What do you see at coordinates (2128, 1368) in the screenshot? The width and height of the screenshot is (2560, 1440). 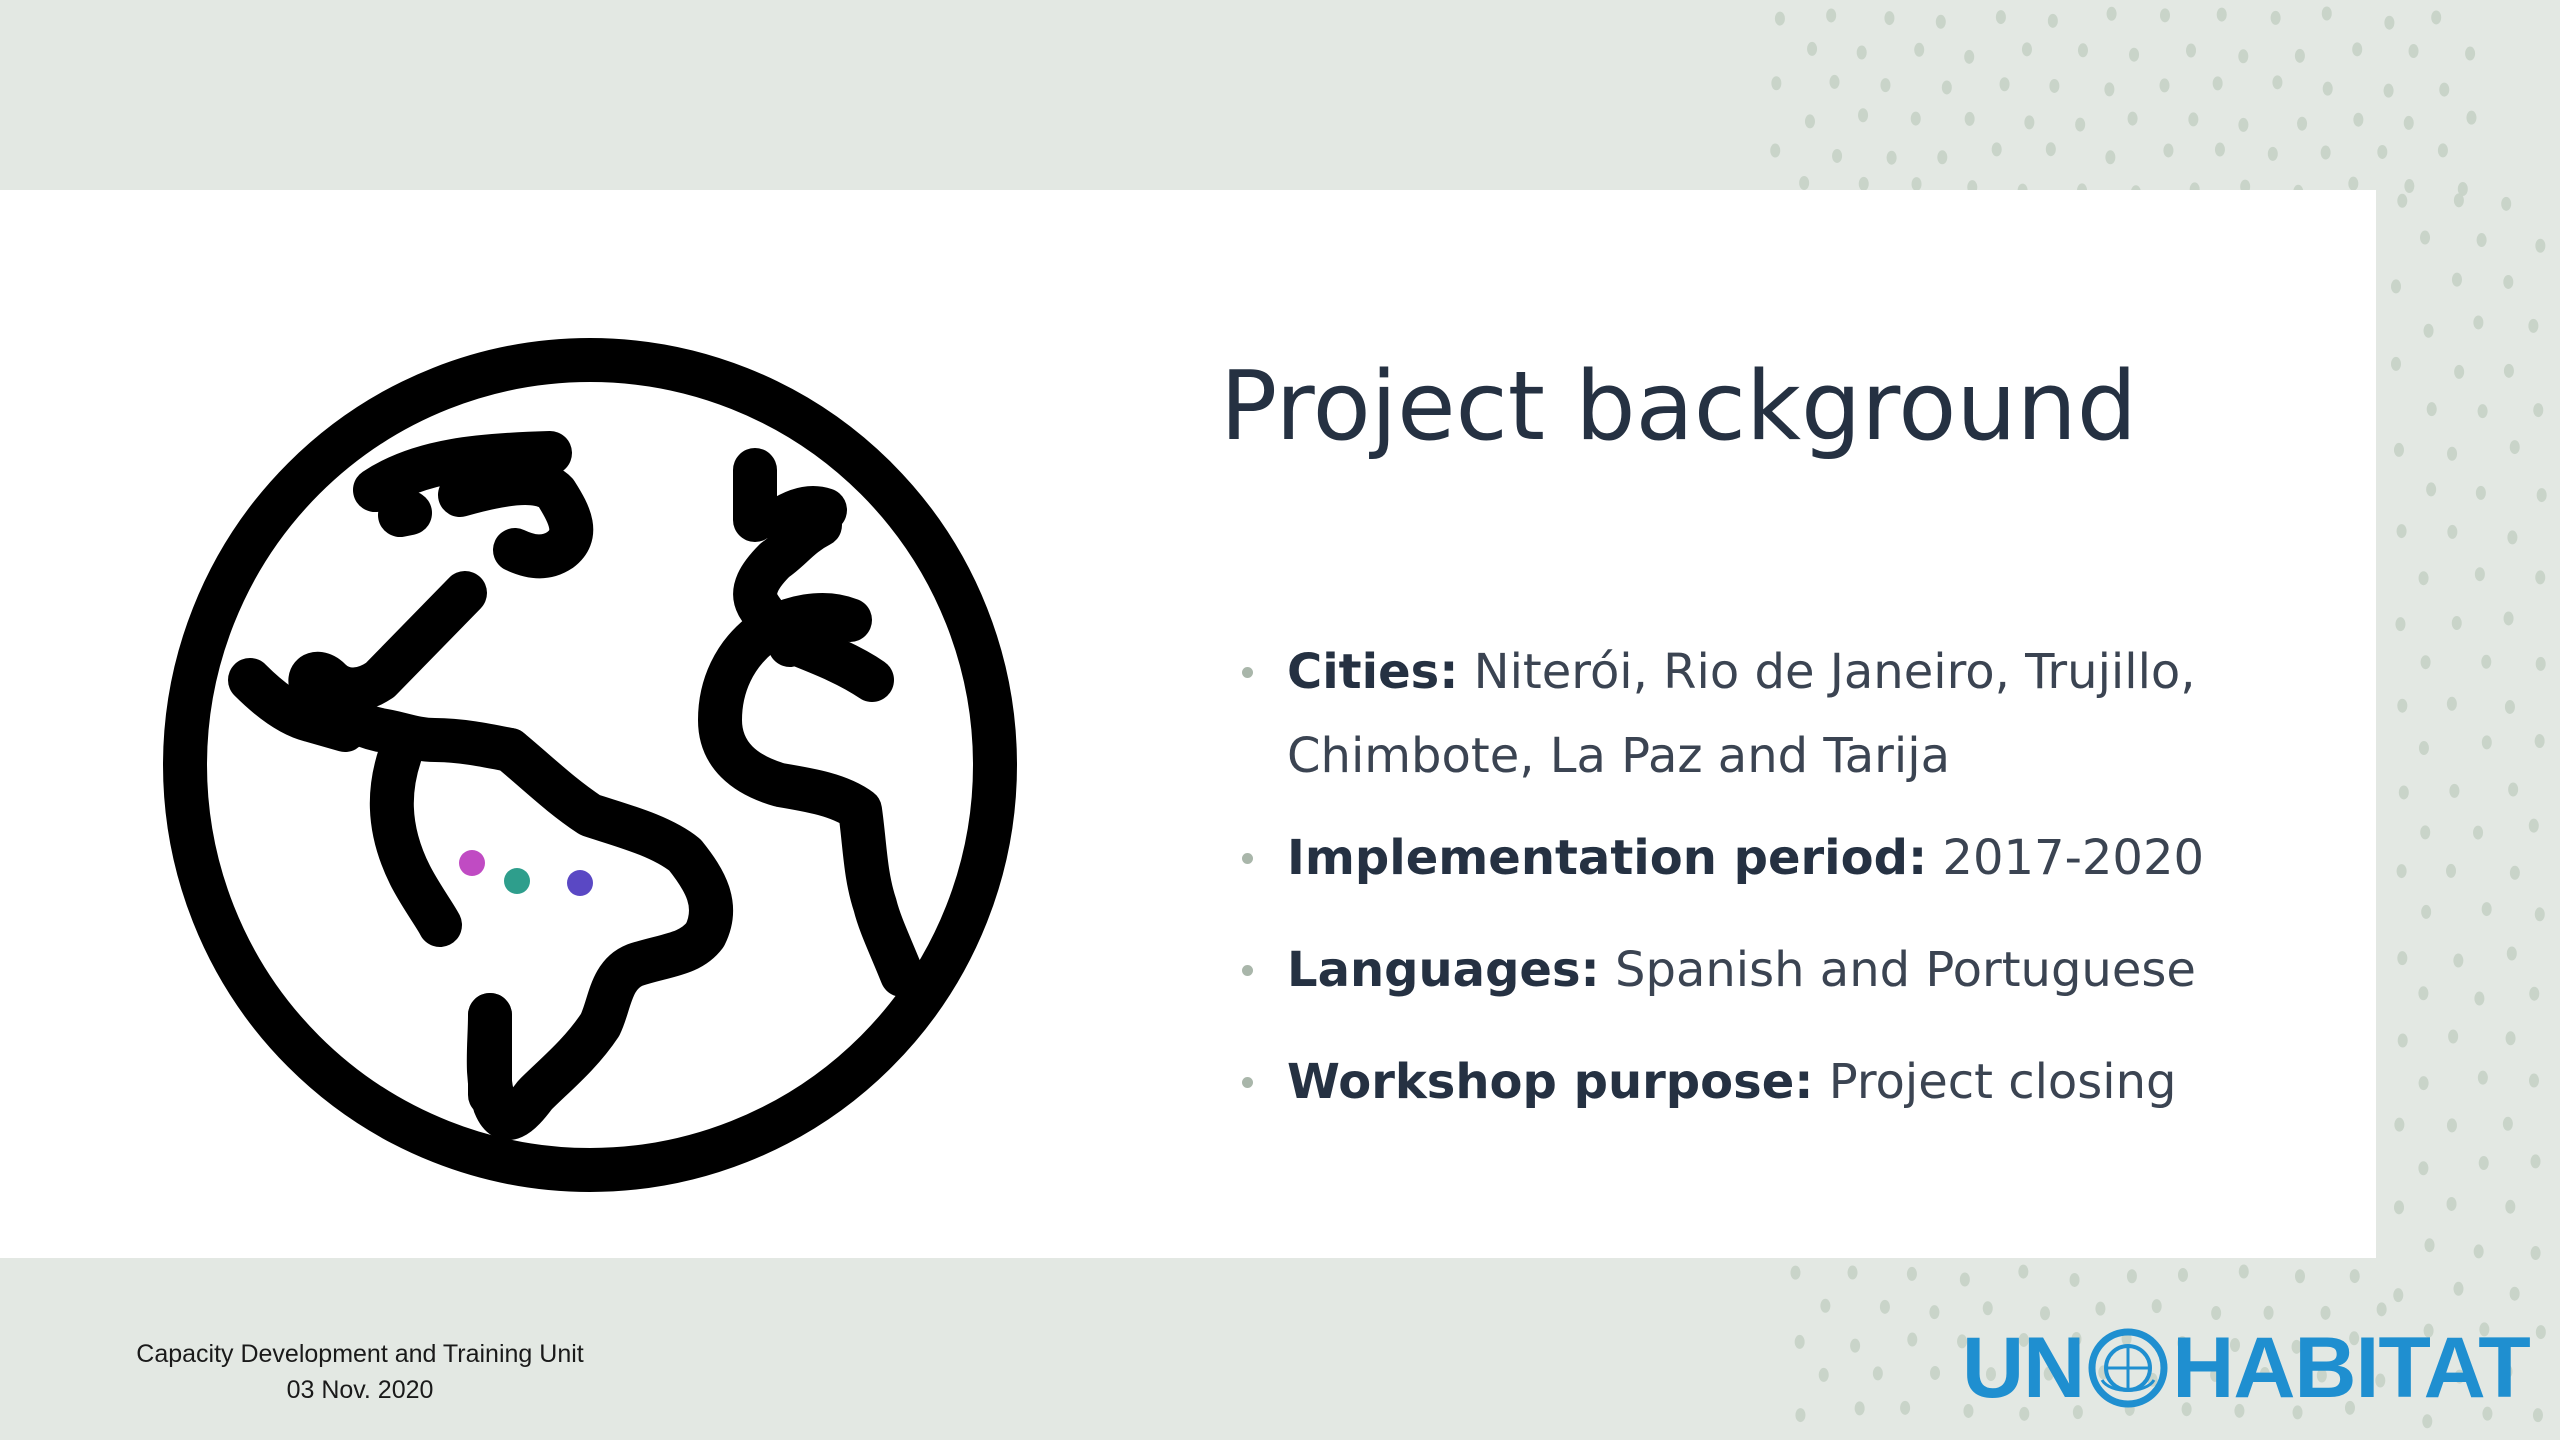 I see `un-emblem-icon` at bounding box center [2128, 1368].